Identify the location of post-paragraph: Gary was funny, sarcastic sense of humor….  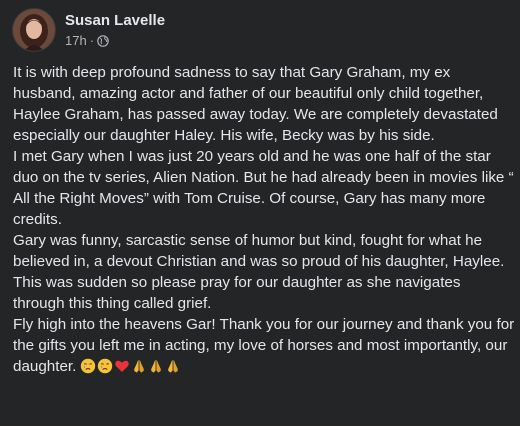
(259, 251).